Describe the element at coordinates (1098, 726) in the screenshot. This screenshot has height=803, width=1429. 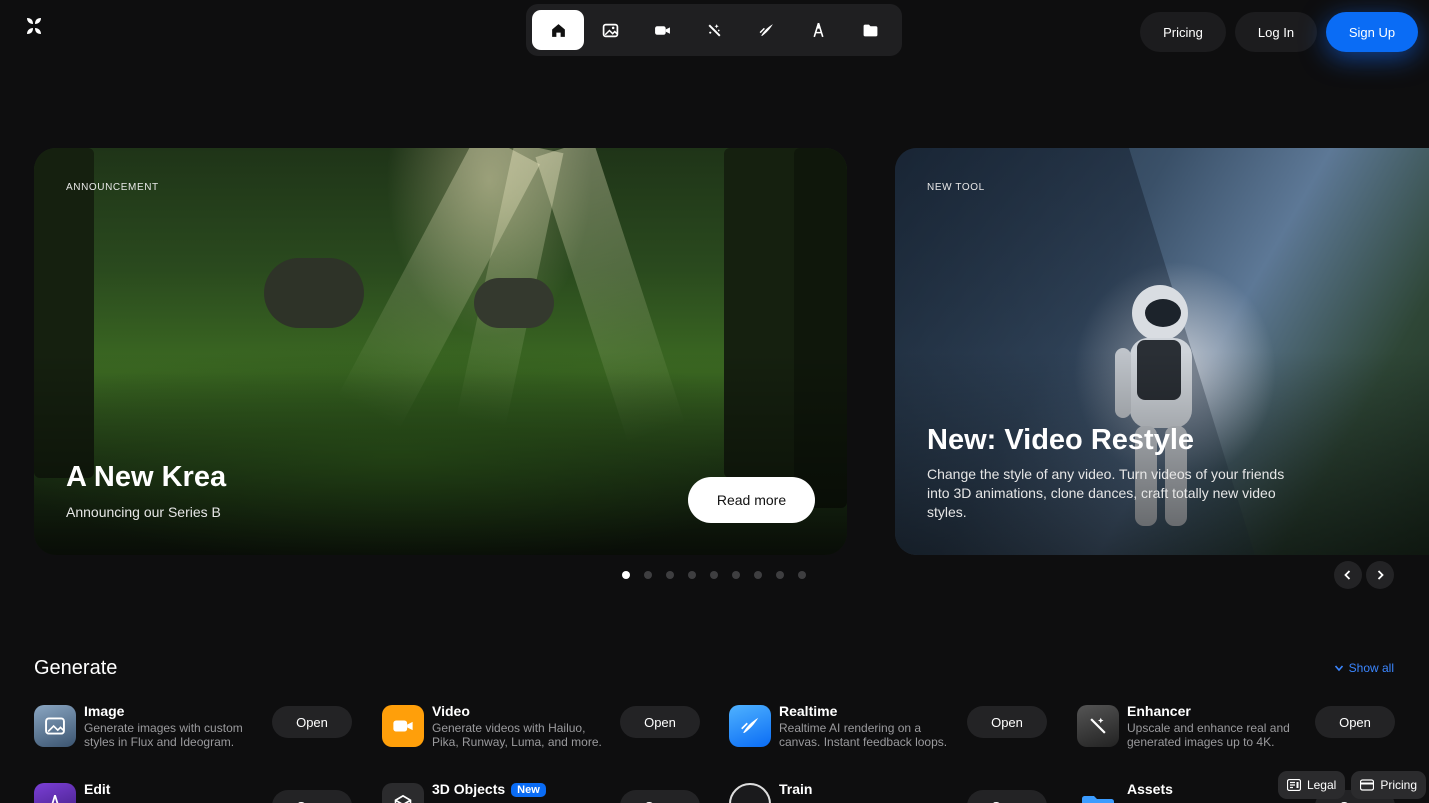
I see `enhancer-tool-icon` at that location.